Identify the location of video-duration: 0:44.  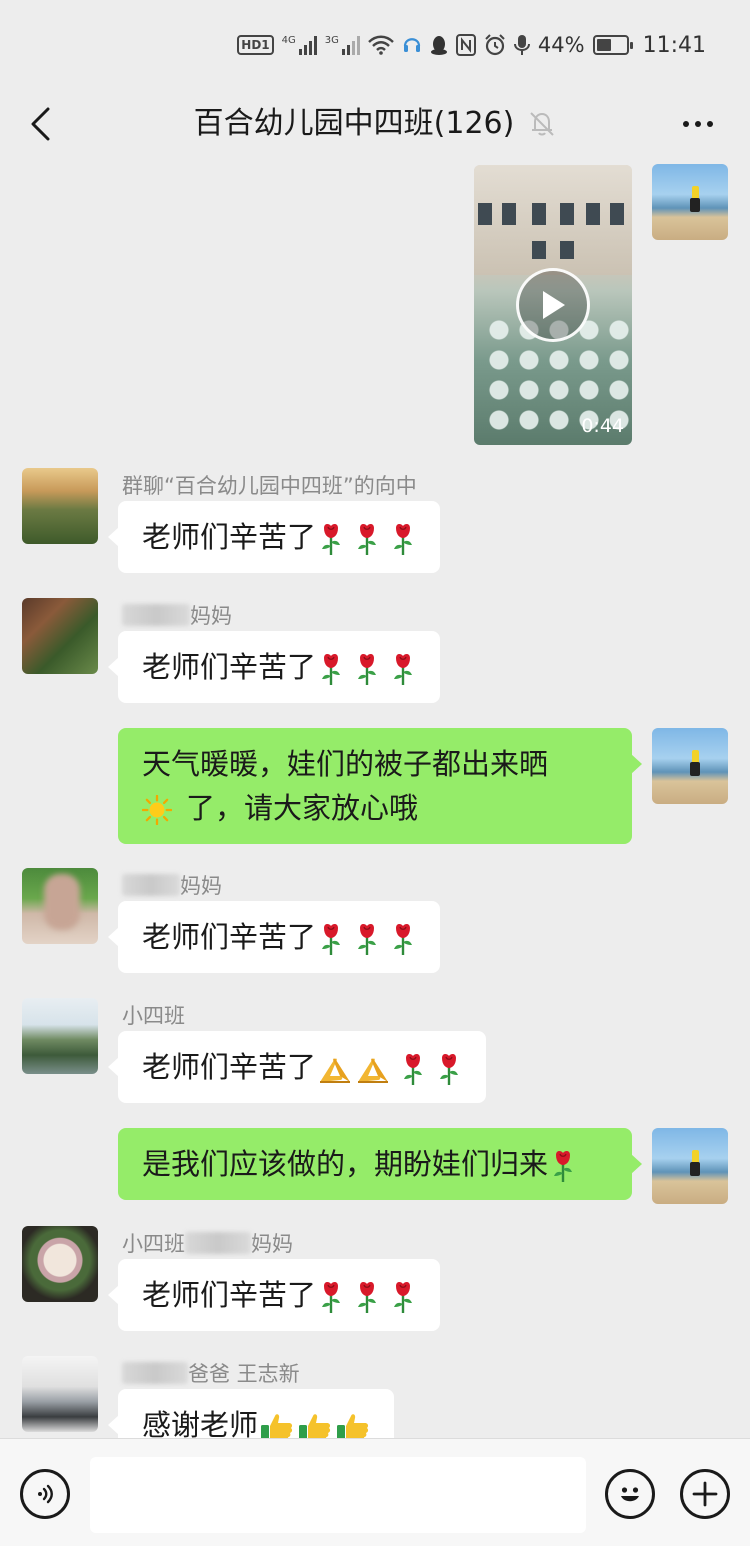
(602, 426).